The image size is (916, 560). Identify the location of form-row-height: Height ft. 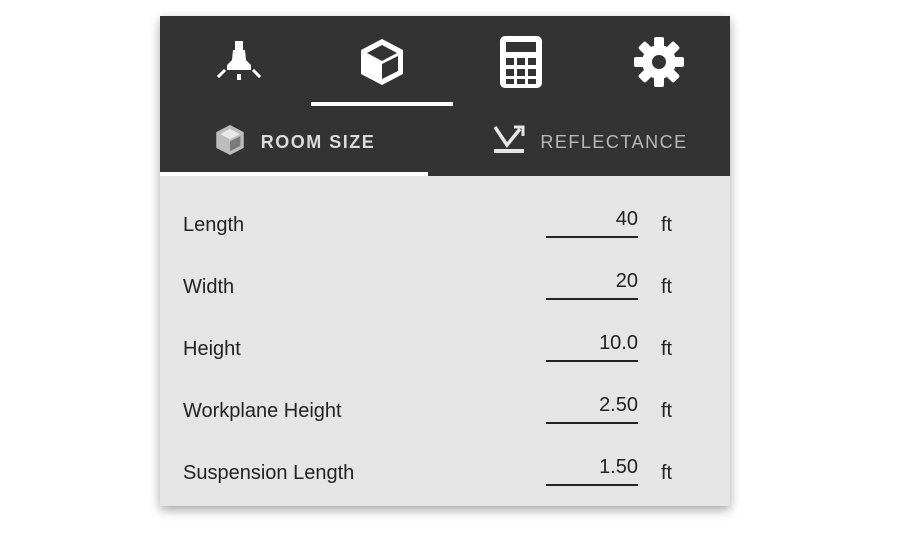
(445, 353).